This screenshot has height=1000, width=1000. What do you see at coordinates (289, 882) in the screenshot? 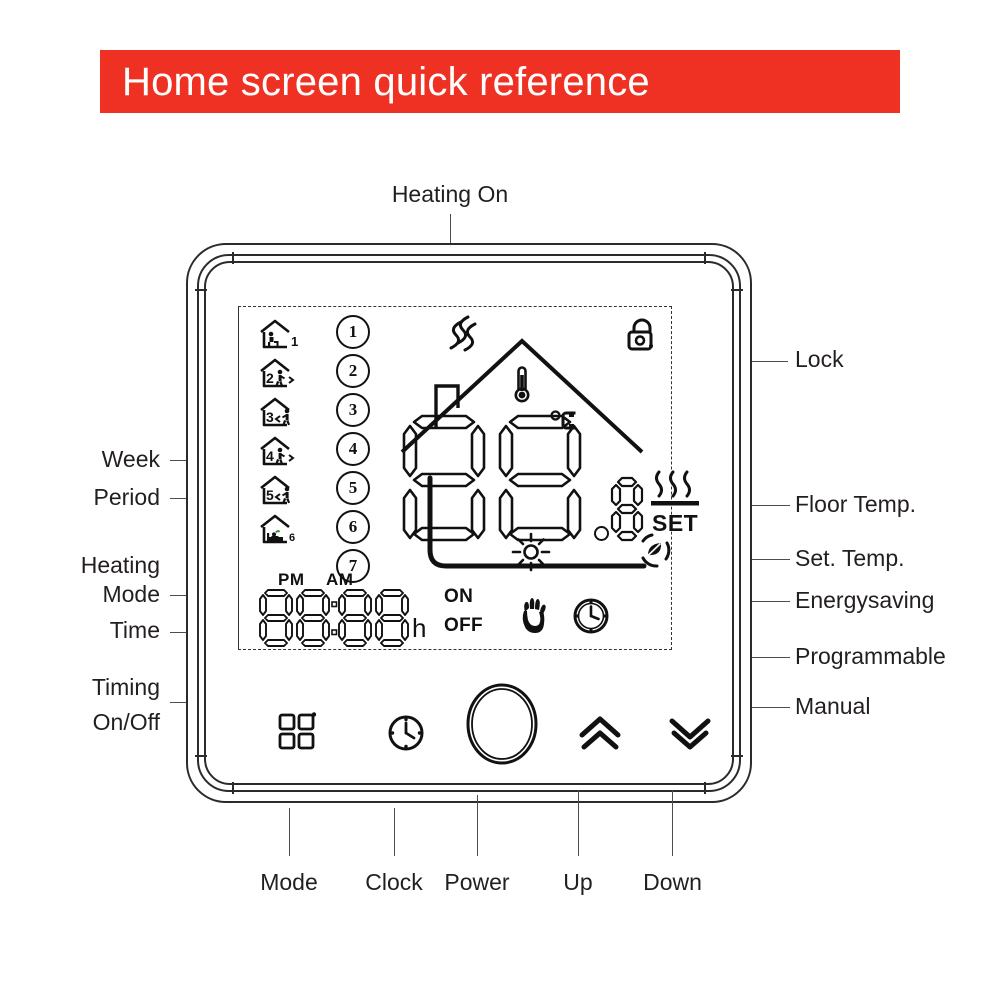
I see `callout-mode: Mode` at bounding box center [289, 882].